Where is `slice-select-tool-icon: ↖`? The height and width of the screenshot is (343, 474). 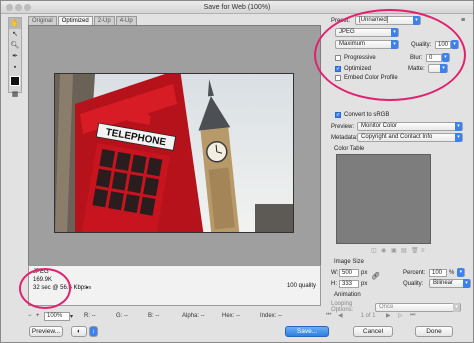
slice-select-tool-icon: ↖ is located at coordinates (15, 34).